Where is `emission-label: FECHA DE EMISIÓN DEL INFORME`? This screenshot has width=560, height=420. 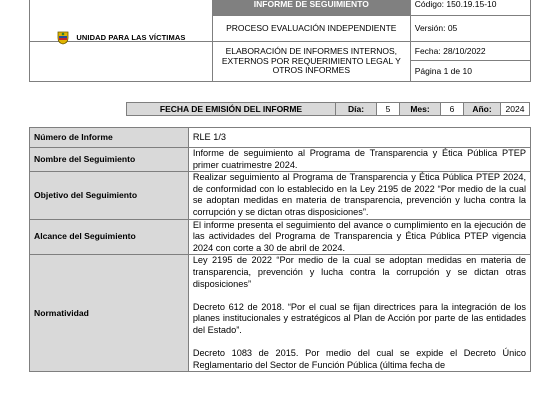
emission-label: FECHA DE EMISIÓN DEL INFORME is located at coordinates (231, 109).